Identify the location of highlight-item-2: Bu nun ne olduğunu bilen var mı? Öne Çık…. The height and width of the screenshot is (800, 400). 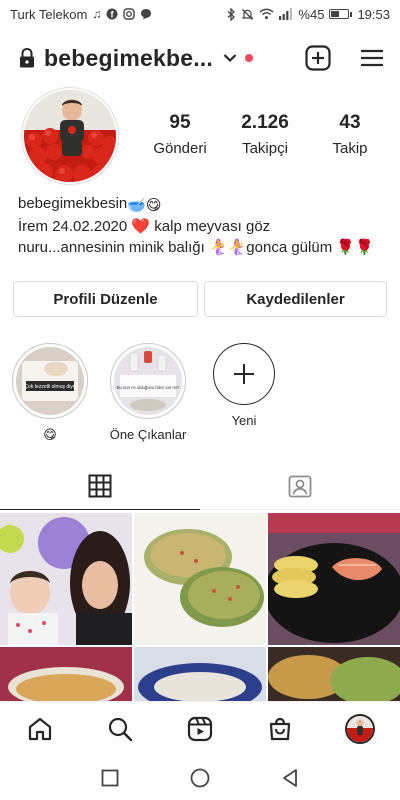
(148, 392).